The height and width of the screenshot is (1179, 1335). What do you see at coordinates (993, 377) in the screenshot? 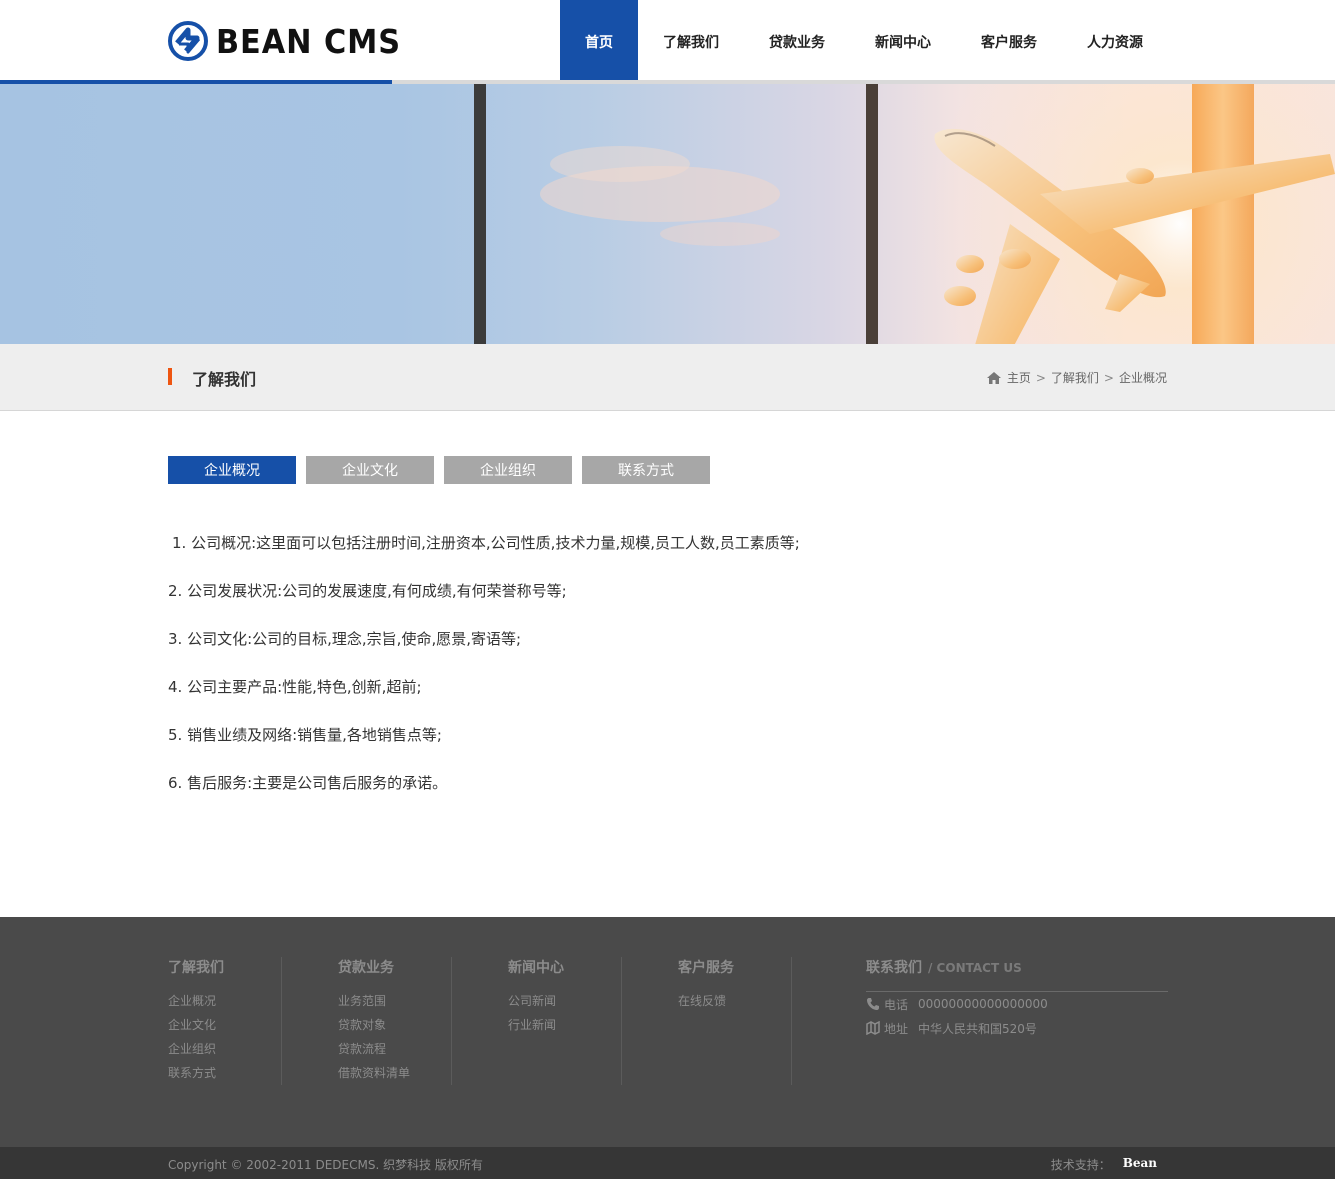
I see `home-icon` at bounding box center [993, 377].